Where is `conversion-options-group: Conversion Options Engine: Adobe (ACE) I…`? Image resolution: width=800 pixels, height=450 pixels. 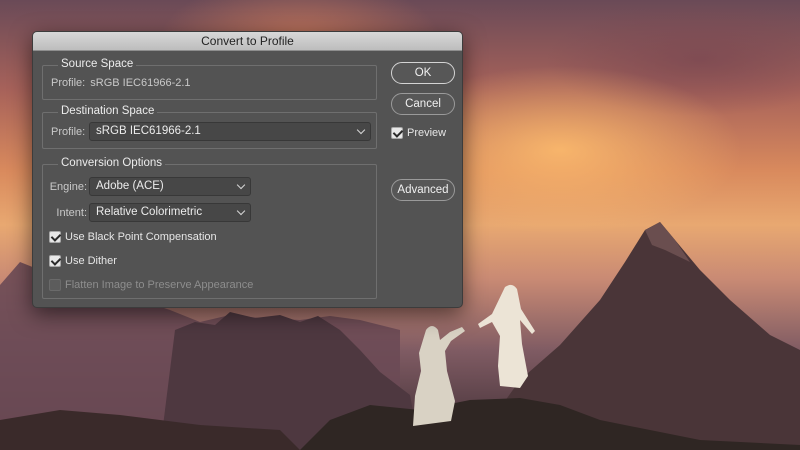 conversion-options-group: Conversion Options Engine: Adobe (ACE) I… is located at coordinates (209, 228).